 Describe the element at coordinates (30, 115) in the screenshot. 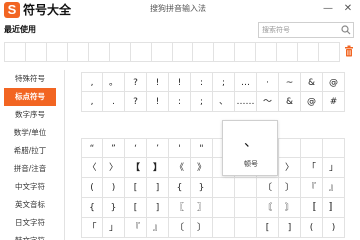

I see `category-item: 数字序号` at that location.